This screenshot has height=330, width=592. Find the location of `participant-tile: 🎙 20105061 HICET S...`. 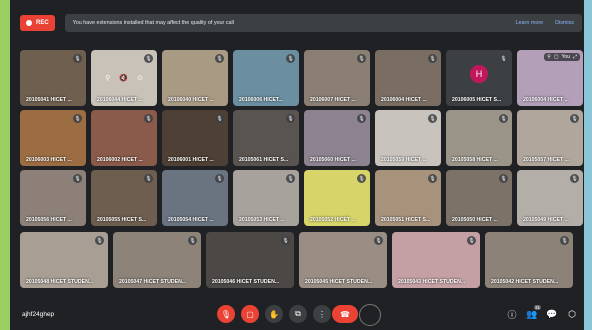

participant-tile: 🎙 20105061 HICET S... is located at coordinates (266, 138).